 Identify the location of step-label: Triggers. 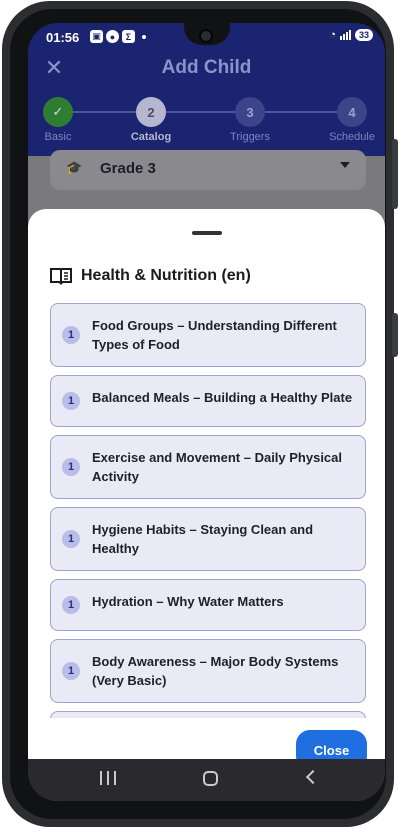
(250, 137).